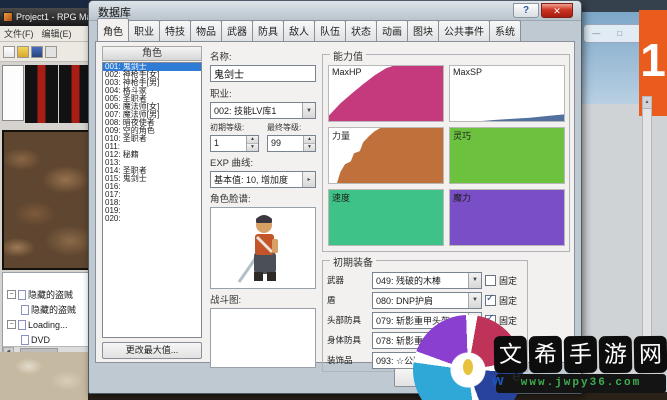 Image resolution: width=667 pixels, height=400 pixels. Describe the element at coordinates (507, 155) in the screenshot. I see `param-chart: 灵巧` at that location.